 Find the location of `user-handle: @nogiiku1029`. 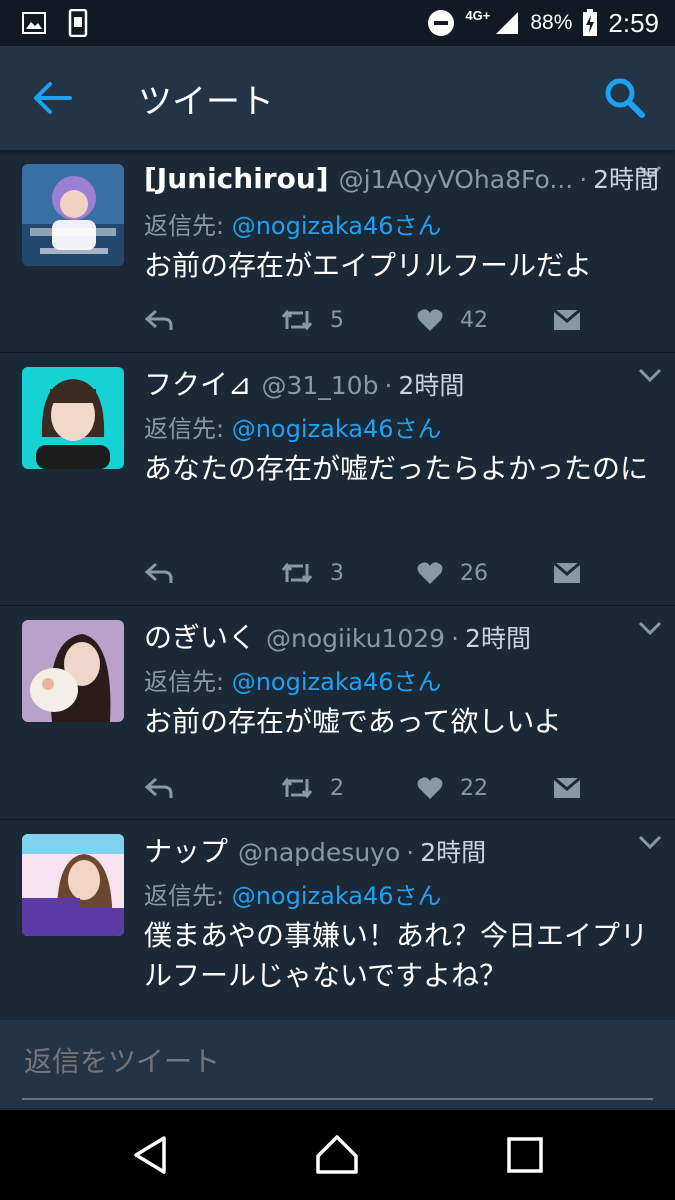

user-handle: @nogiiku1029 is located at coordinates (355, 638).